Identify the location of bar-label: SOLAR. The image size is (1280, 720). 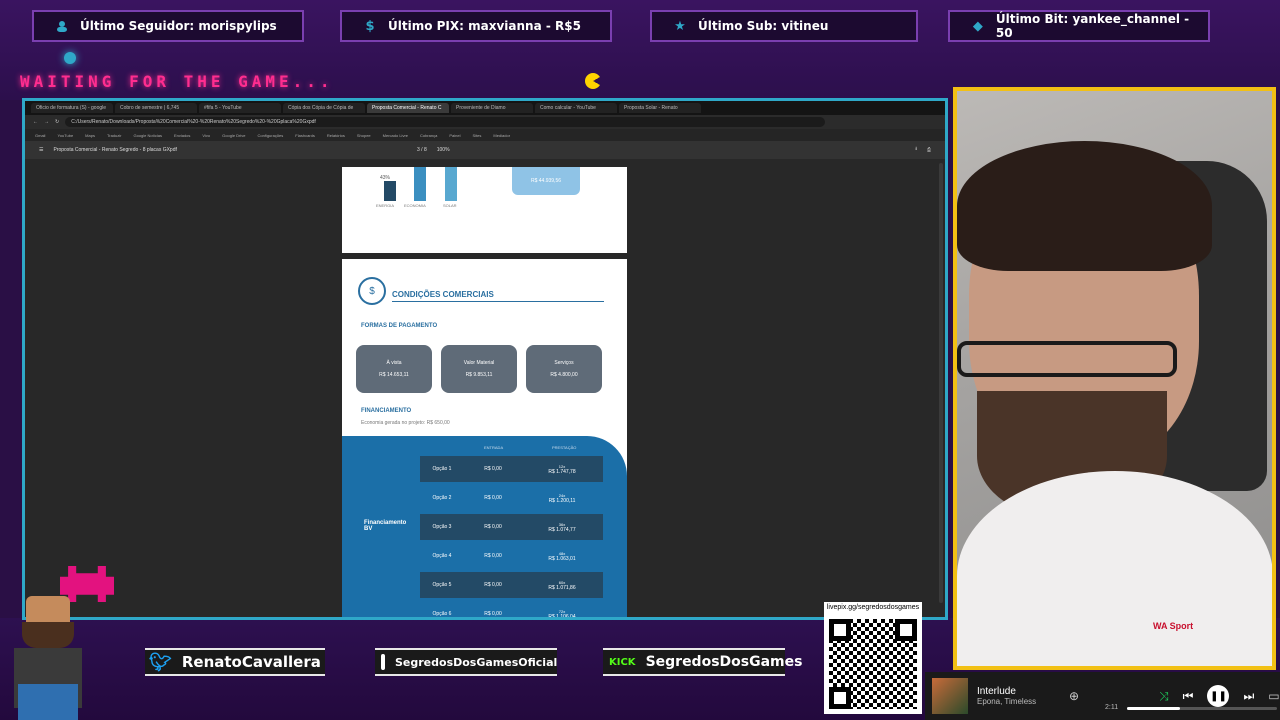
(450, 205).